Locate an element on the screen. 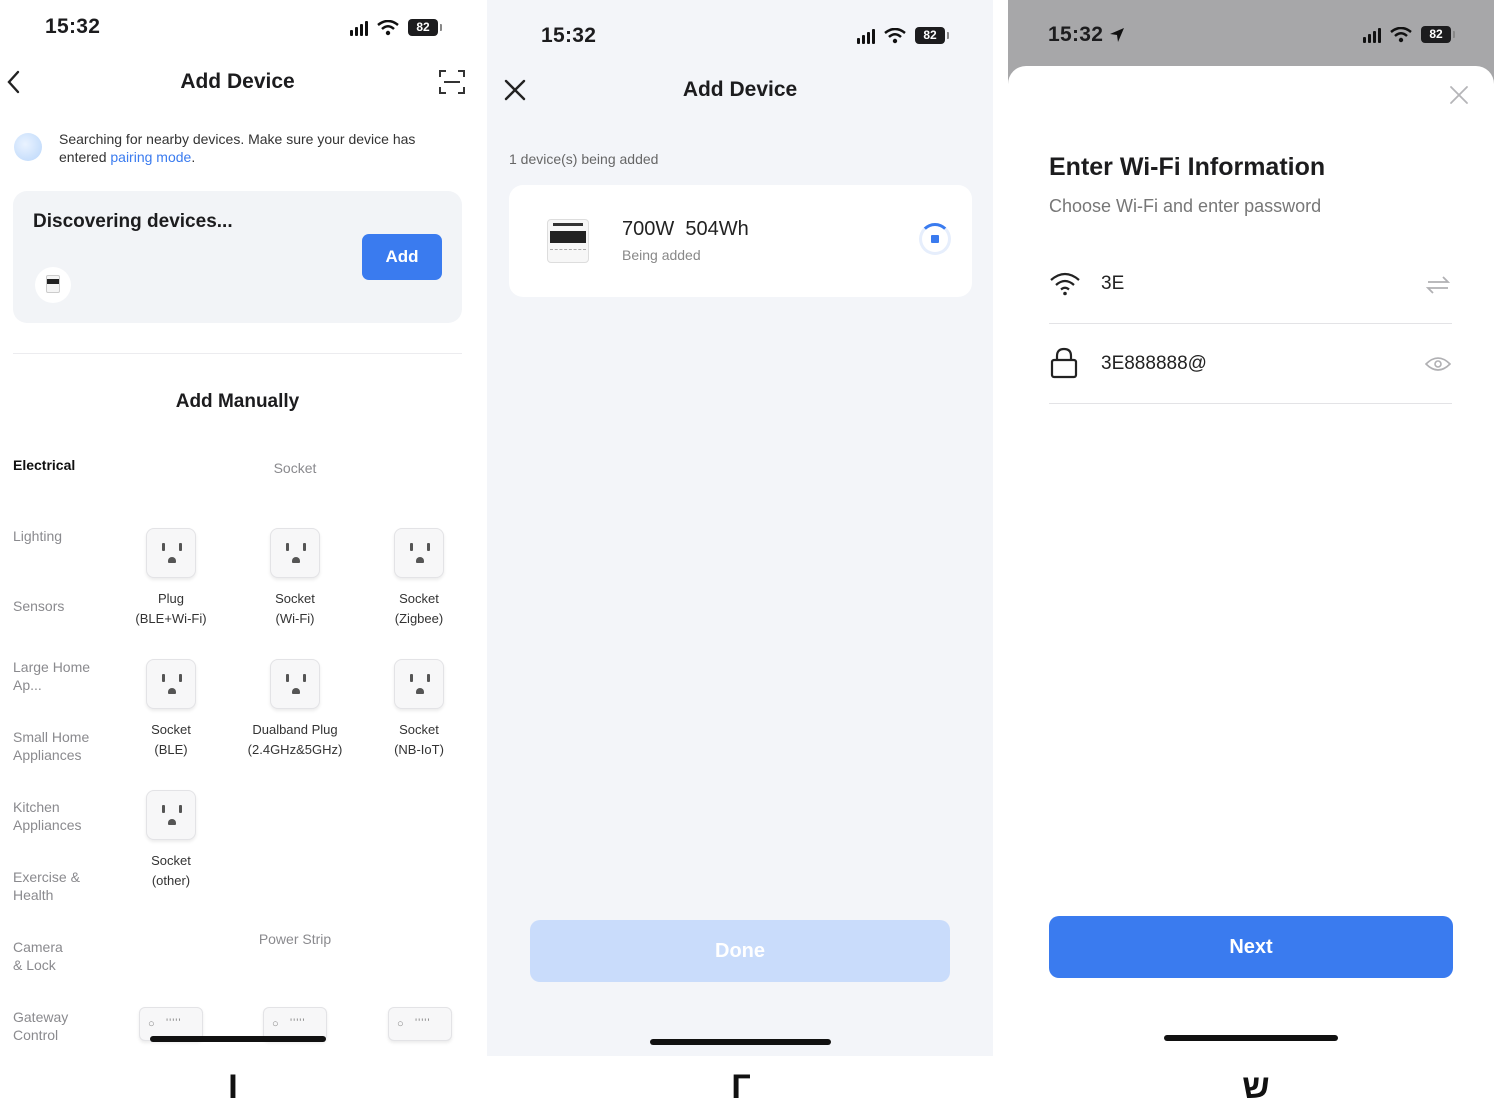  device-count-text: 1 device(s) being added is located at coordinates (584, 159).